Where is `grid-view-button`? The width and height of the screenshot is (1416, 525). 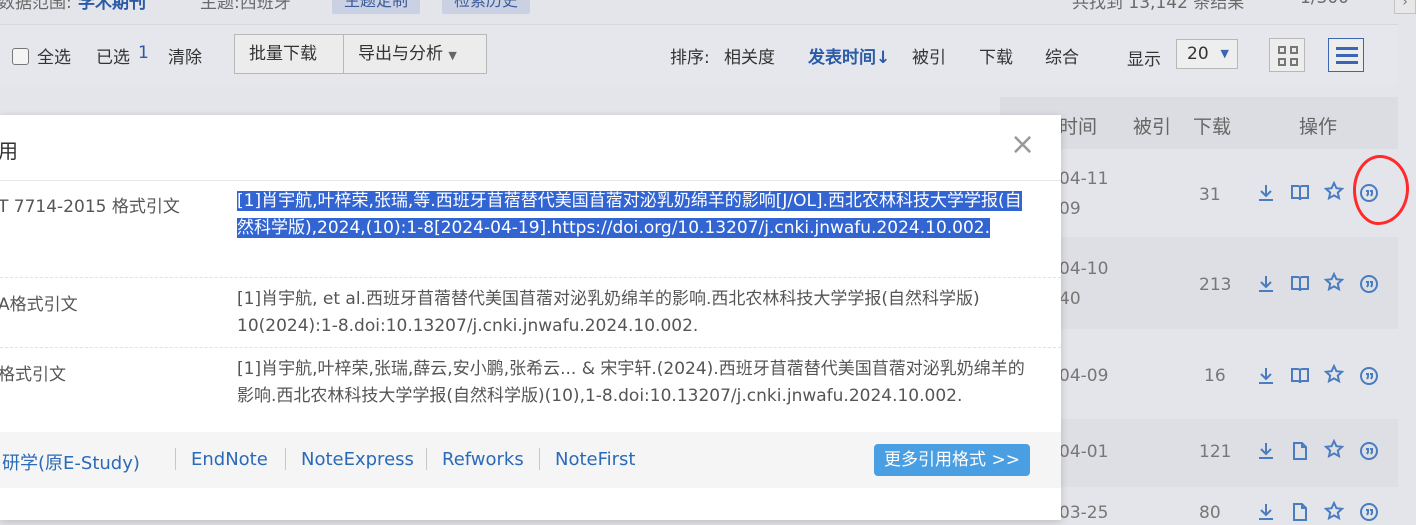
grid-view-button is located at coordinates (1287, 55).